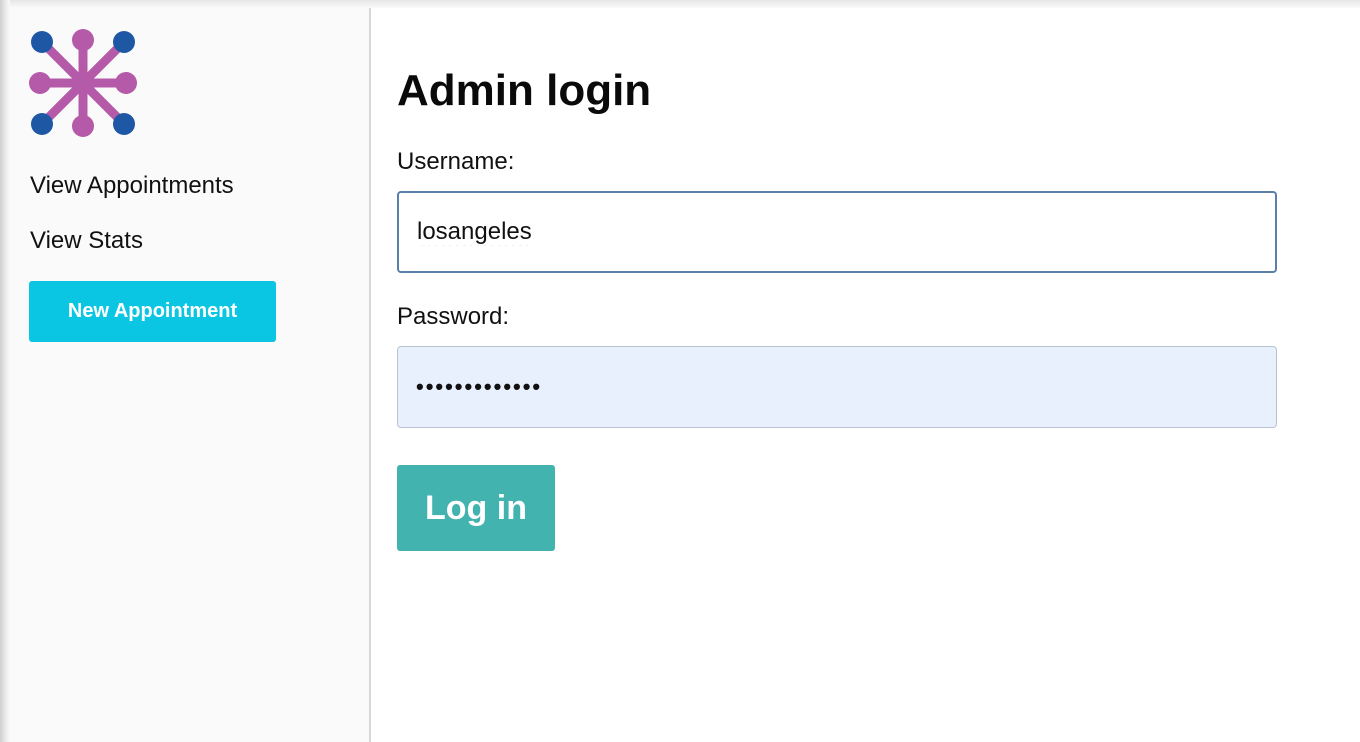 The image size is (1360, 742). I want to click on page-title: Admin login, so click(524, 90).